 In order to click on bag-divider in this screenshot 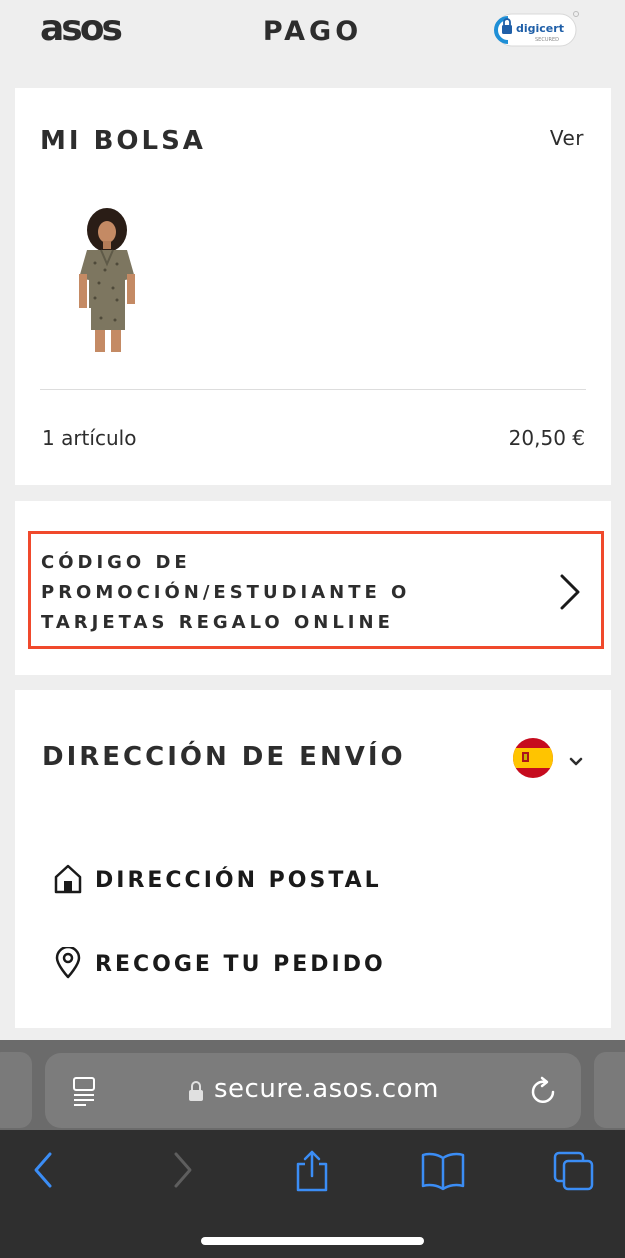, I will do `click(313, 389)`.